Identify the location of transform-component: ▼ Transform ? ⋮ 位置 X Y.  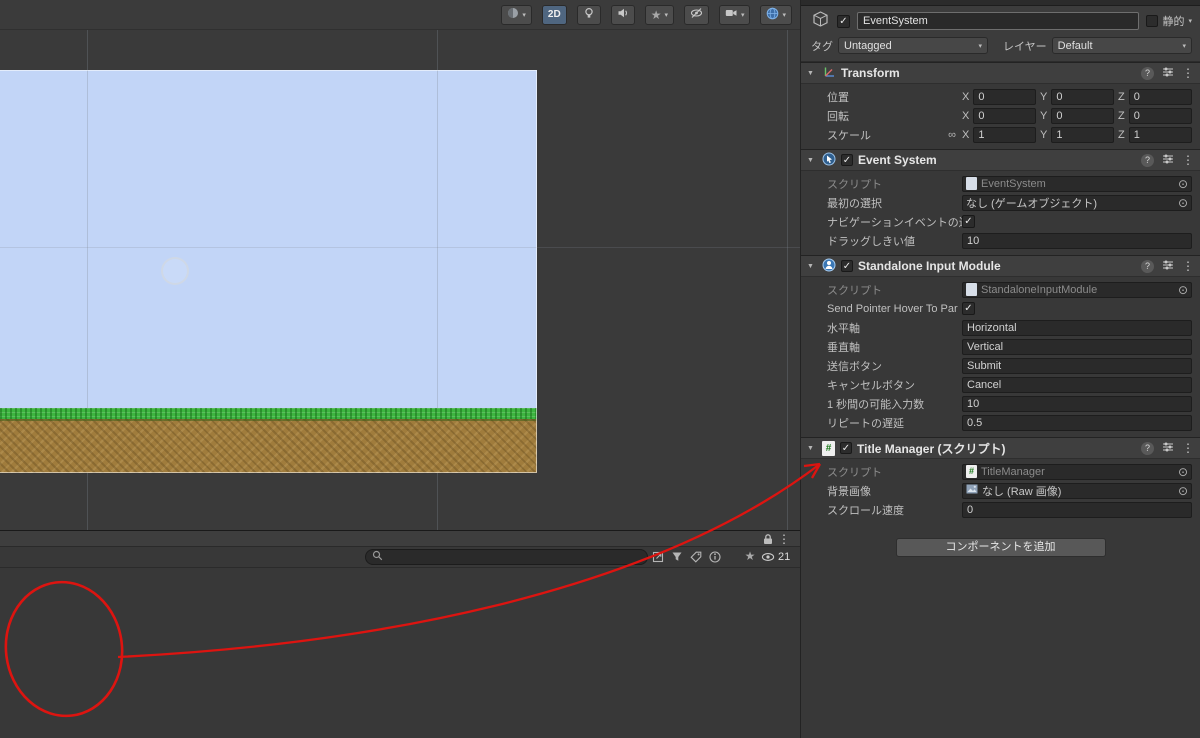
(1000, 105).